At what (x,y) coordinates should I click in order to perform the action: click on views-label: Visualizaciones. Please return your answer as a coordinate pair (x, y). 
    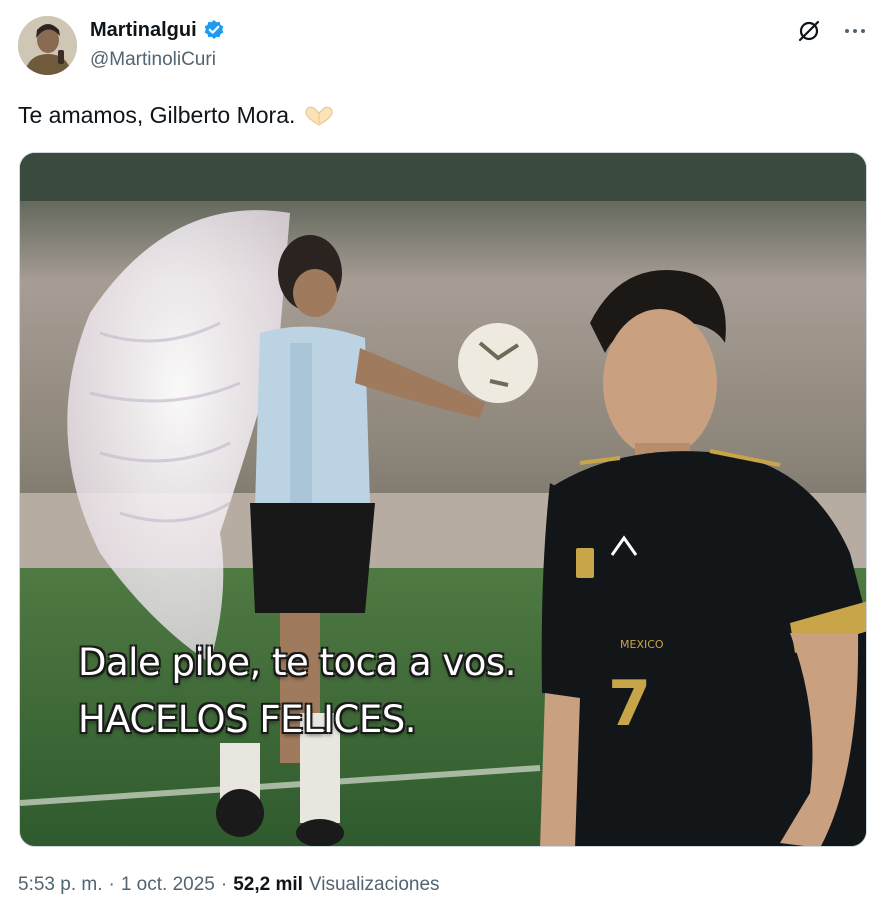
    Looking at the image, I should click on (374, 885).